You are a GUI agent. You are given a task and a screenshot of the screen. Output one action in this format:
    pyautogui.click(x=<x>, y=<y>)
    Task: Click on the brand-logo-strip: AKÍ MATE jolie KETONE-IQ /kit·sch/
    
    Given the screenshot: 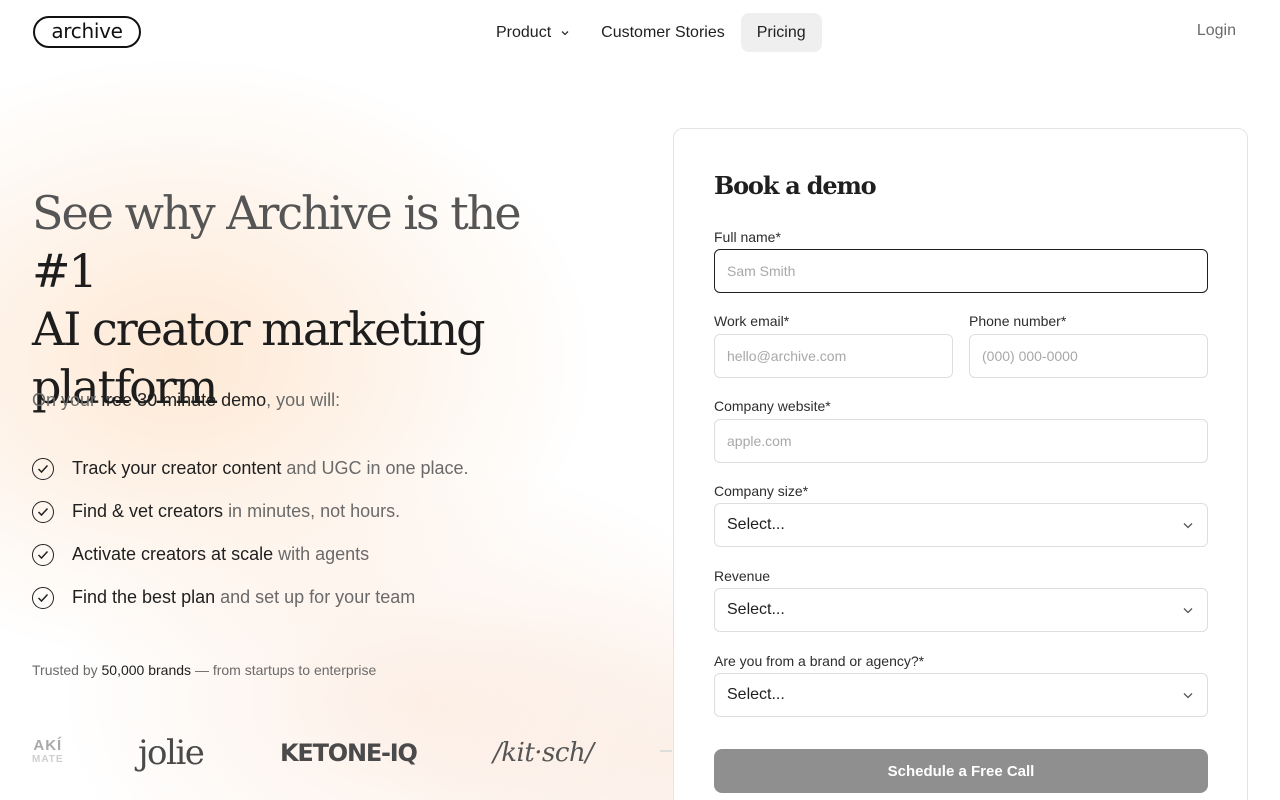 What is the action you would take?
    pyautogui.click(x=352, y=753)
    